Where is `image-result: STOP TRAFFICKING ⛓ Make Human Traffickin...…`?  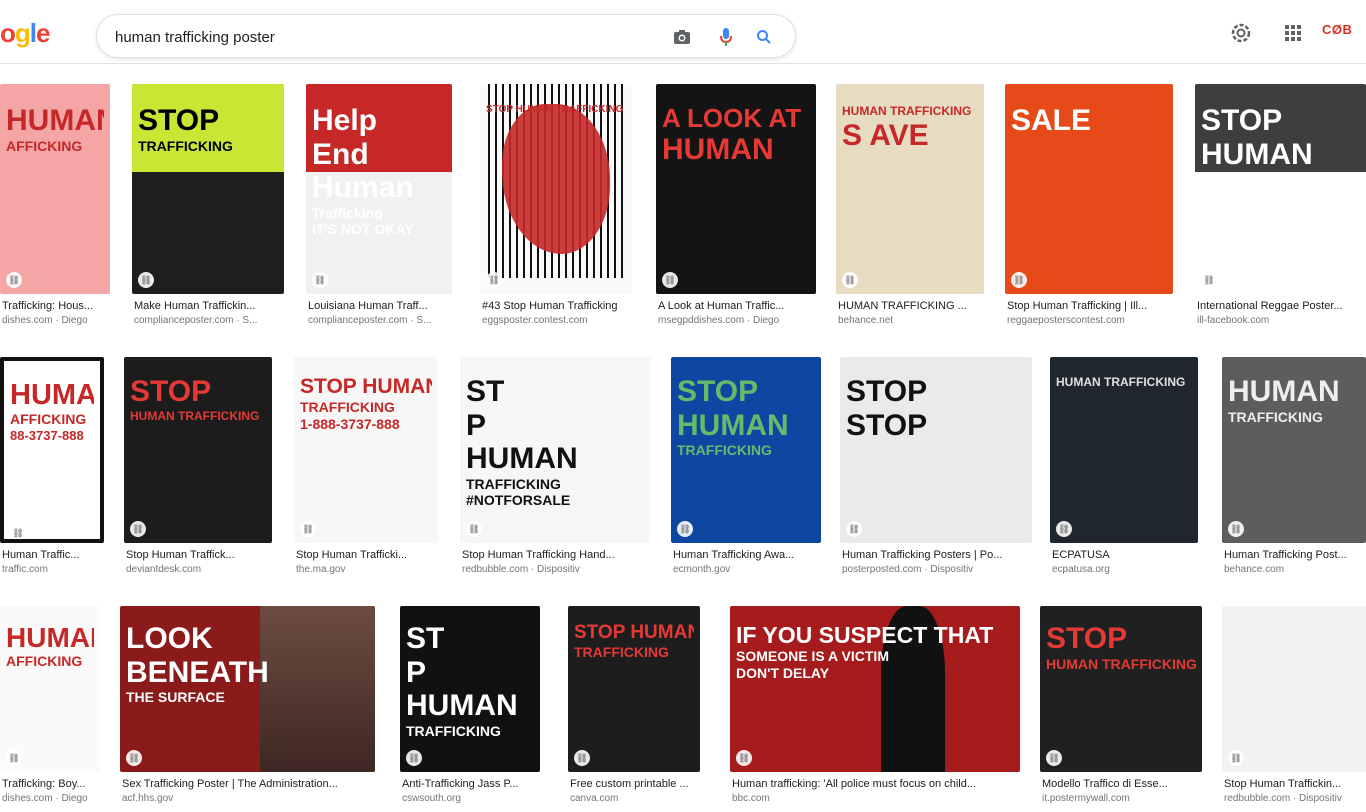 image-result: STOP TRAFFICKING ⛓ Make Human Traffickin...… is located at coordinates (208, 207).